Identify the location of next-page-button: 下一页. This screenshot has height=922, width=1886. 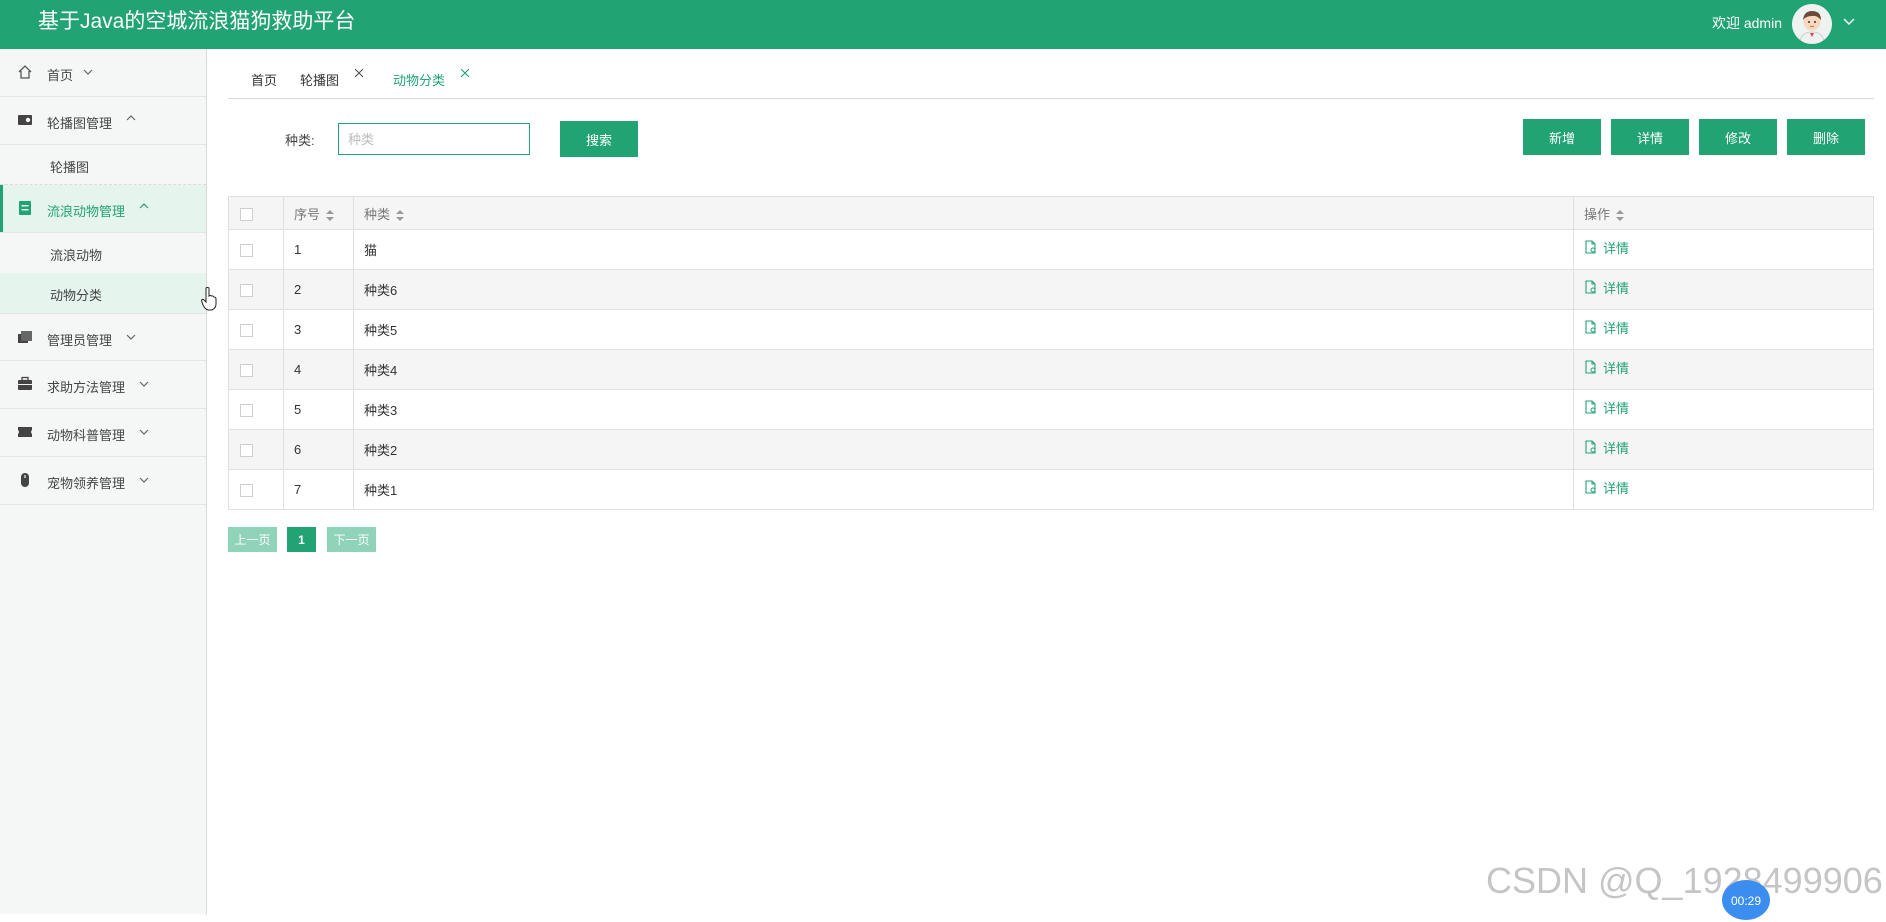
(351, 539).